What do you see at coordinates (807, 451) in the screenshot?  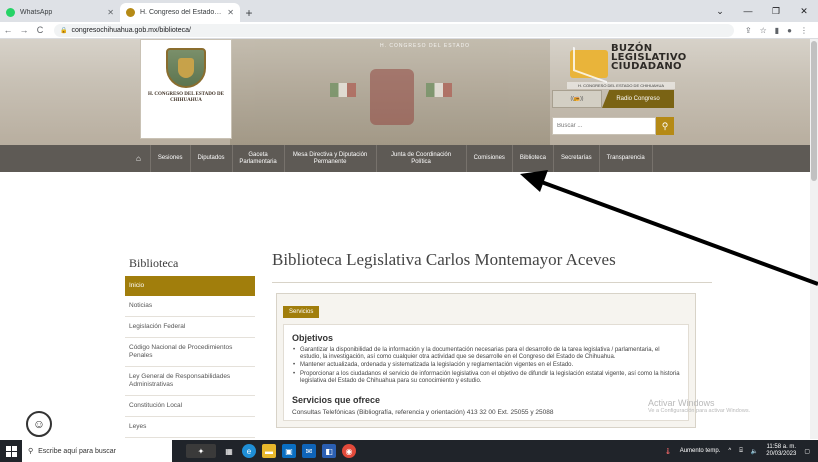 I see `notifications-icon: ▢` at bounding box center [807, 451].